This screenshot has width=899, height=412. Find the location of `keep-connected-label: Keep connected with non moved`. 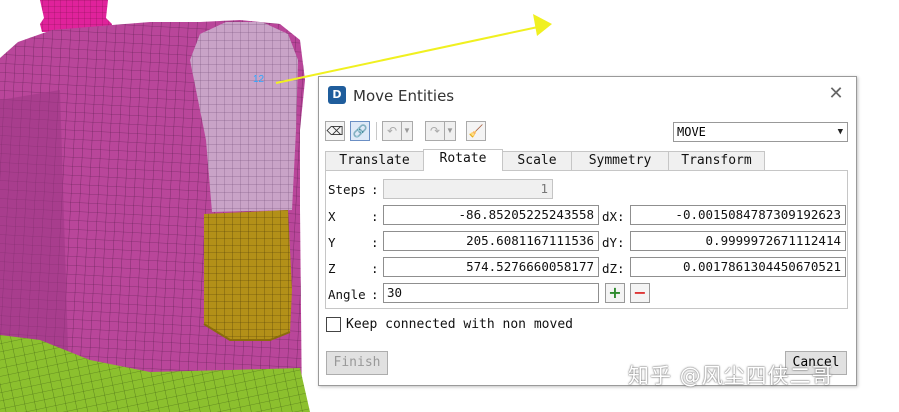

keep-connected-label: Keep connected with non moved is located at coordinates (459, 324).